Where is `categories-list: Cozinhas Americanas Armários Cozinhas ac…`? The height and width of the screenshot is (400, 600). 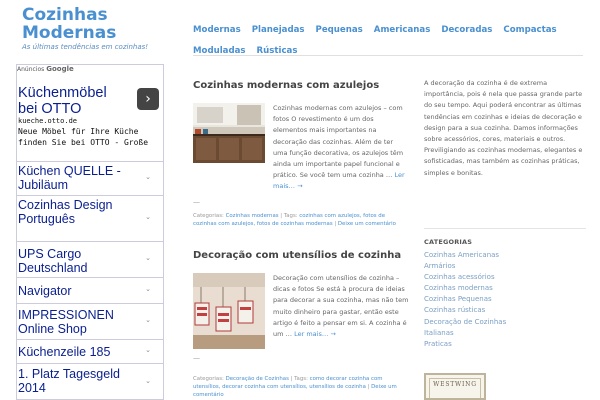 categories-list: Cozinhas Americanas Armários Cozinhas ac… is located at coordinates (505, 300).